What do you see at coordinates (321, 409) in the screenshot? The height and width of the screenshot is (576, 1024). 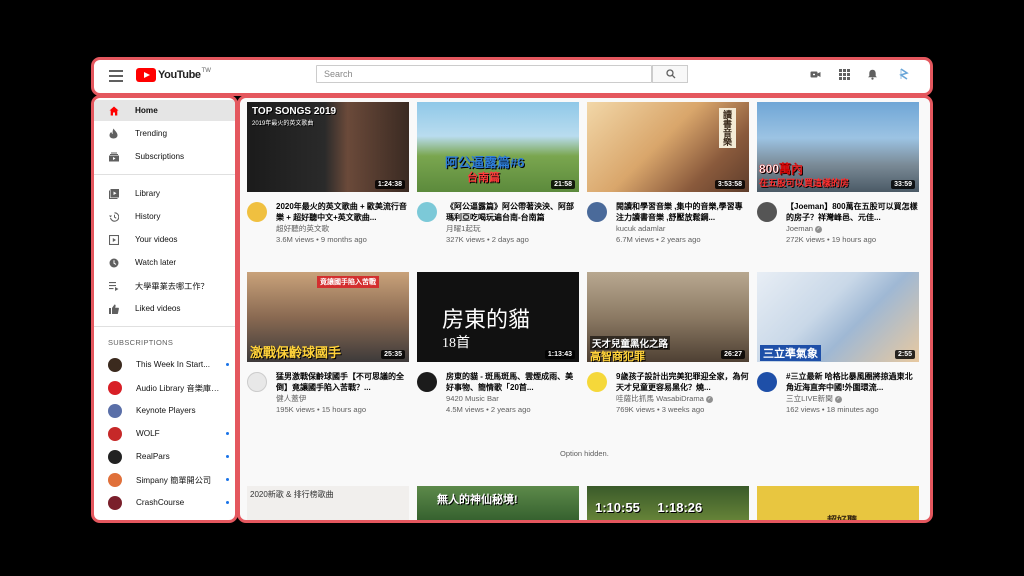 I see `video-stats: 195K views • 15 hours ago` at bounding box center [321, 409].